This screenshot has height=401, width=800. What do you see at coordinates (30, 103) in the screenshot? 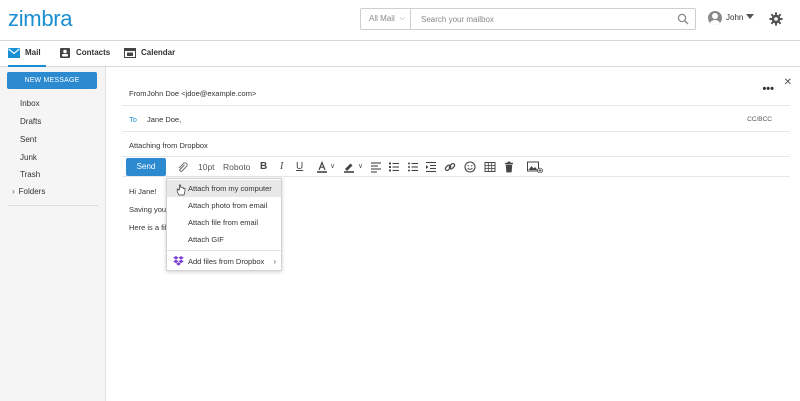
I see `sidebar-item-inbox: Inbox` at bounding box center [30, 103].